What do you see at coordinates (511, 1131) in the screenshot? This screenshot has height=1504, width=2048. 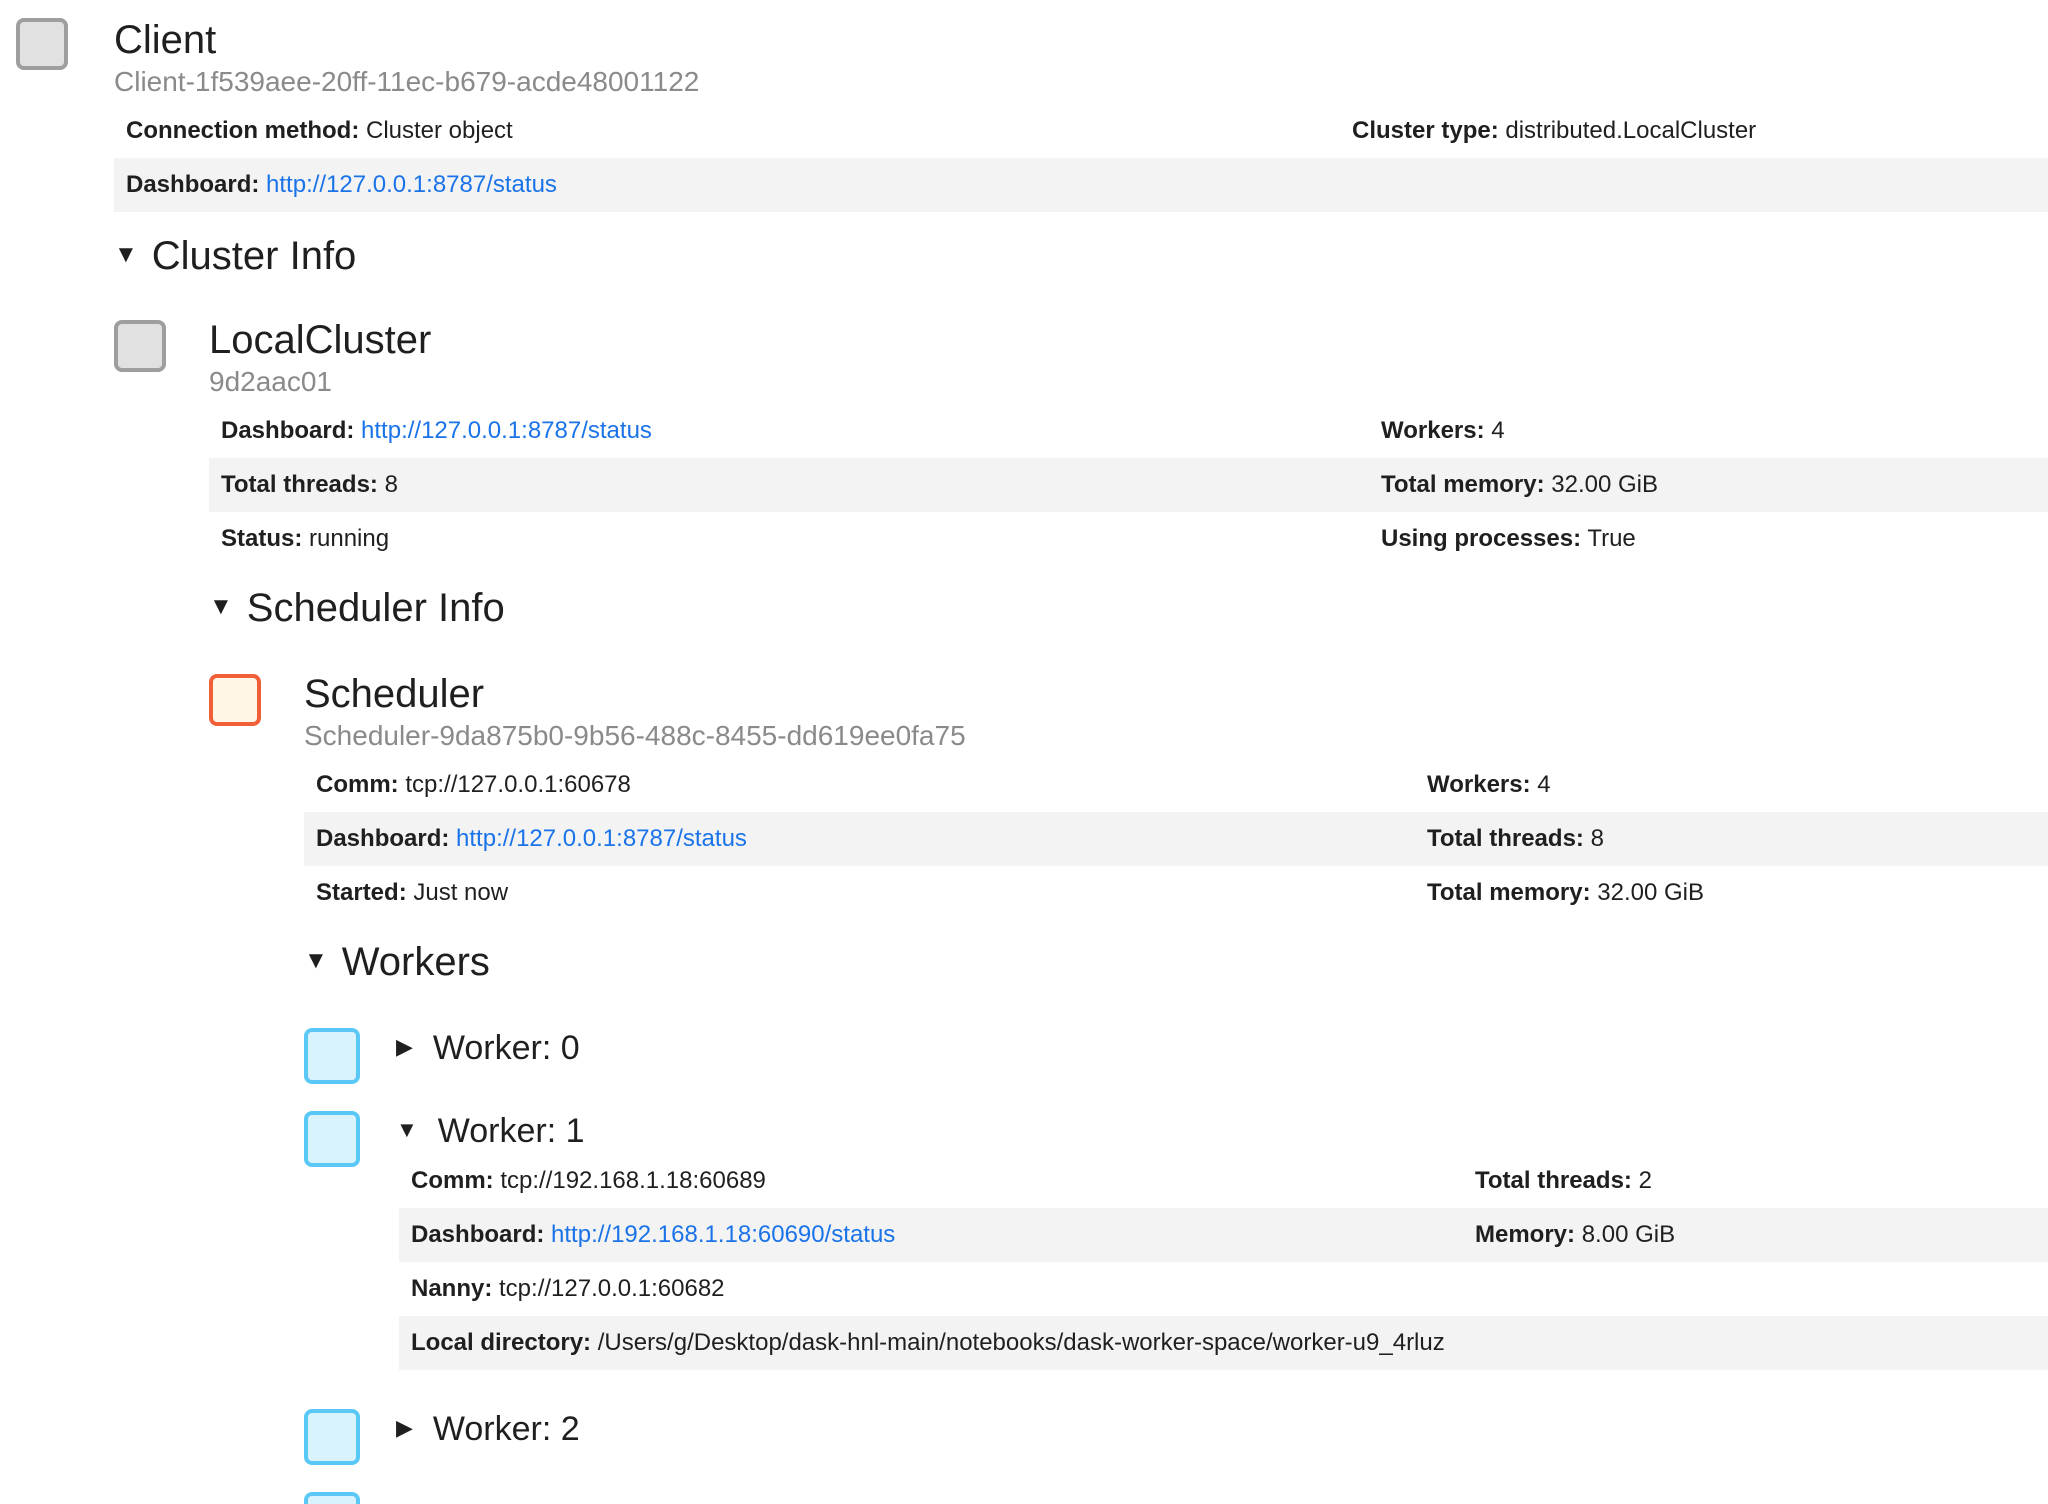 I see `worker-1-title: Worker: 1` at bounding box center [511, 1131].